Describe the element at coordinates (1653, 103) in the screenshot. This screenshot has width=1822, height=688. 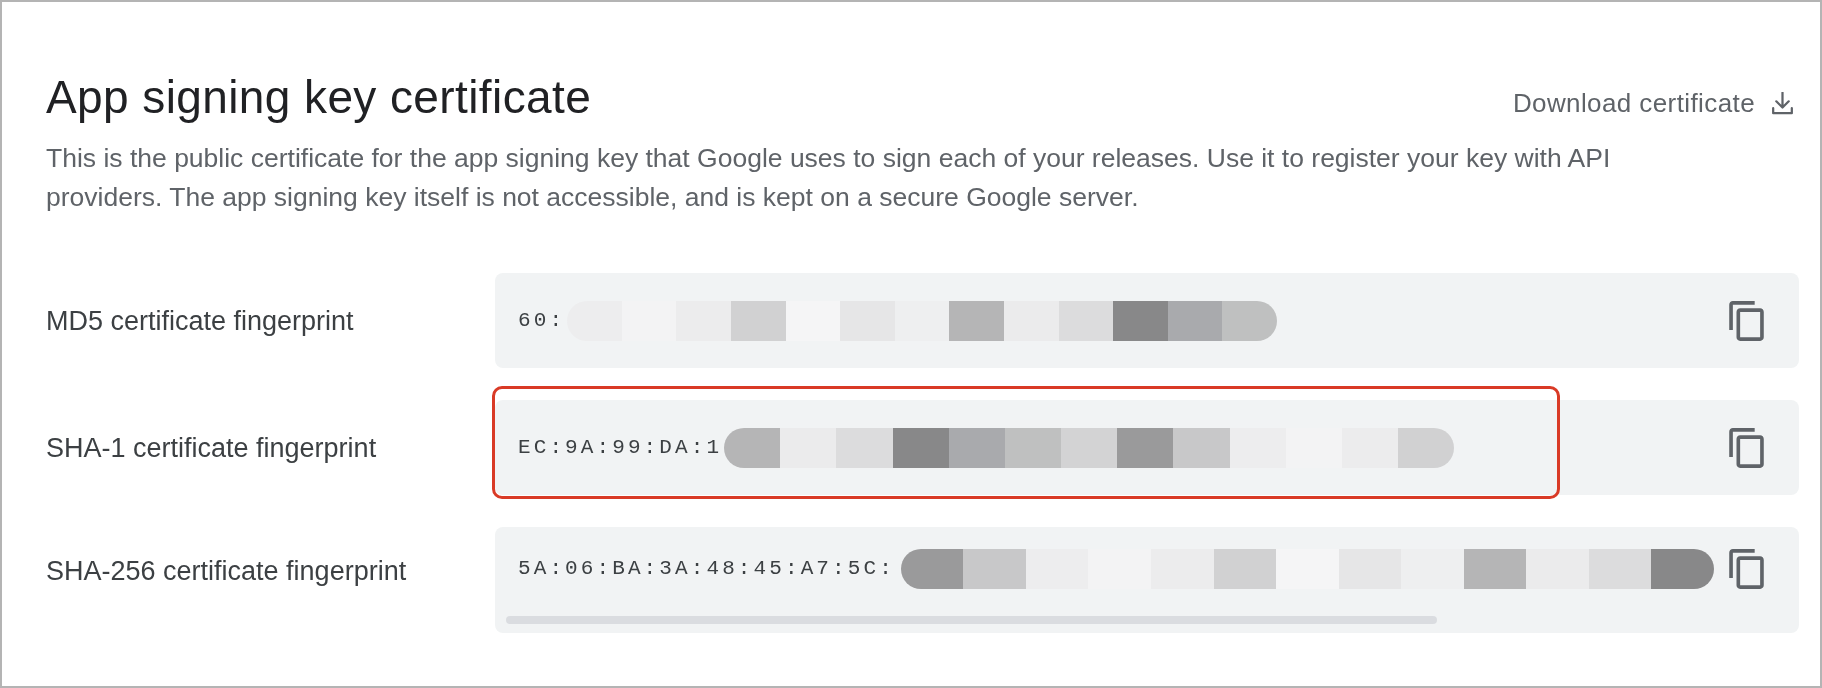
I see `download-certificate-button: Download certificate` at that location.